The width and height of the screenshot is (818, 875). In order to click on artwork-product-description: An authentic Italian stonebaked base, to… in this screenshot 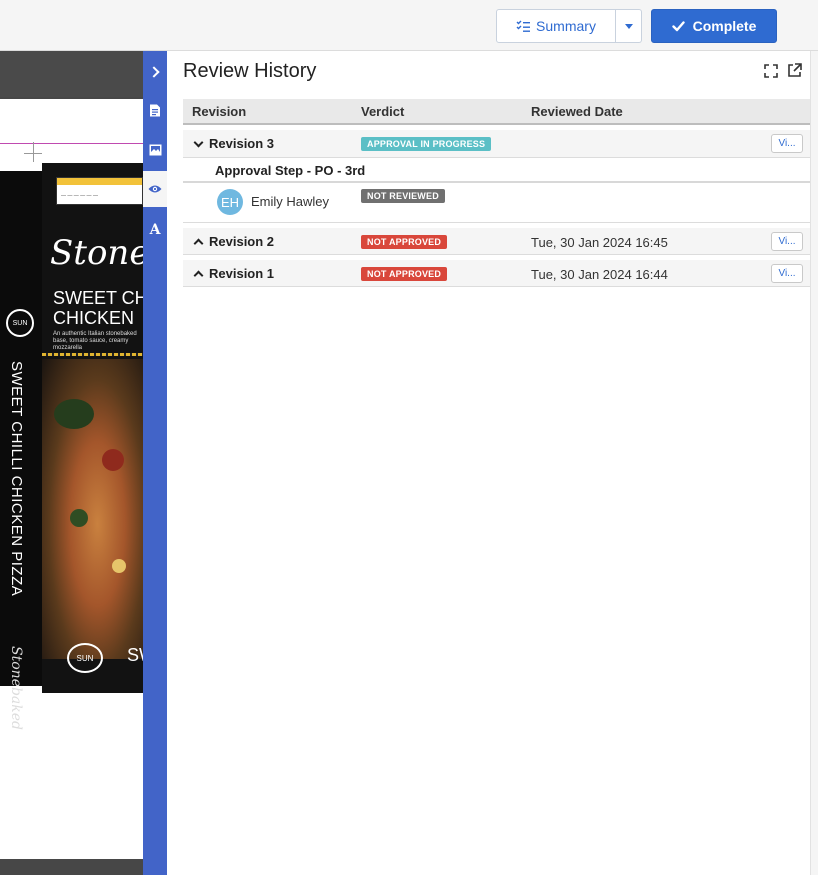, I will do `click(95, 341)`.